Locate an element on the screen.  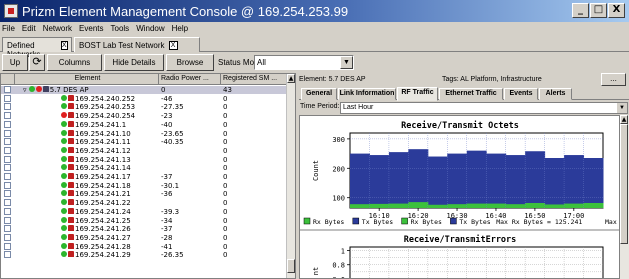
menu-edit: Edit is located at coordinates (29, 28).